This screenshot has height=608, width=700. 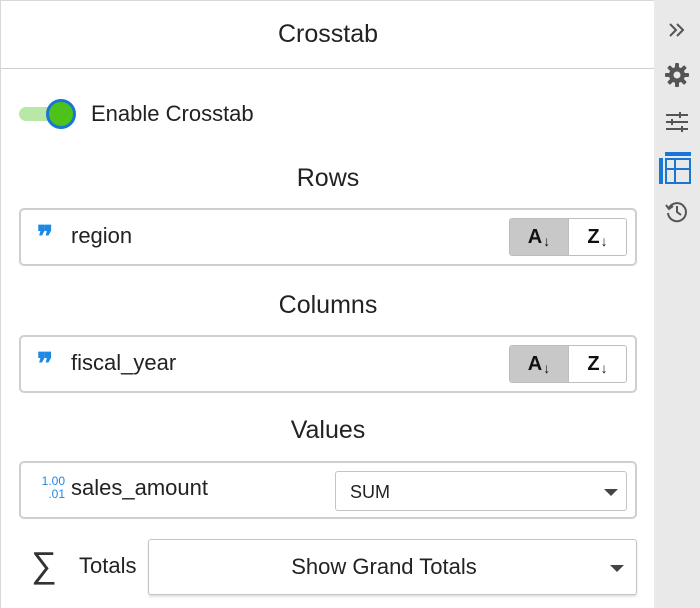 What do you see at coordinates (328, 178) in the screenshot?
I see `rows-section-title: Rows` at bounding box center [328, 178].